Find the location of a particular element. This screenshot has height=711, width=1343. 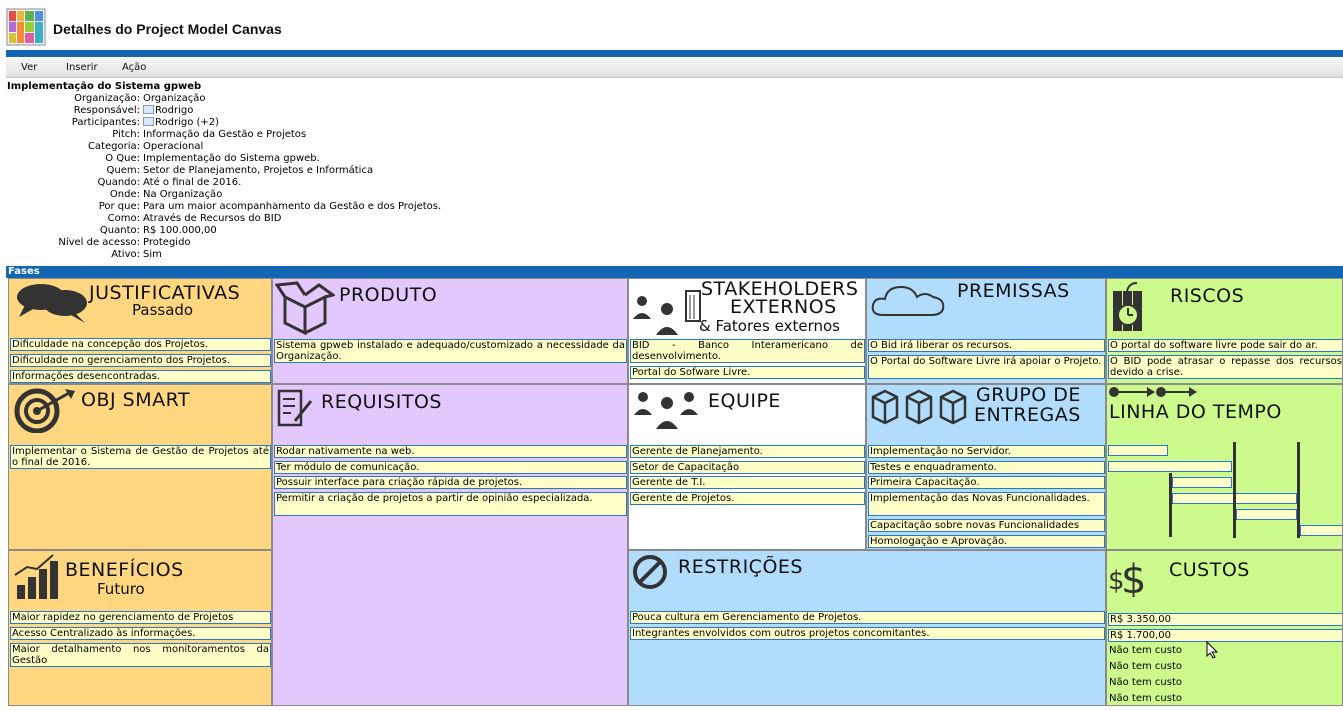

detail-value-text: Implementação do Sistema gpweb. is located at coordinates (231, 158).